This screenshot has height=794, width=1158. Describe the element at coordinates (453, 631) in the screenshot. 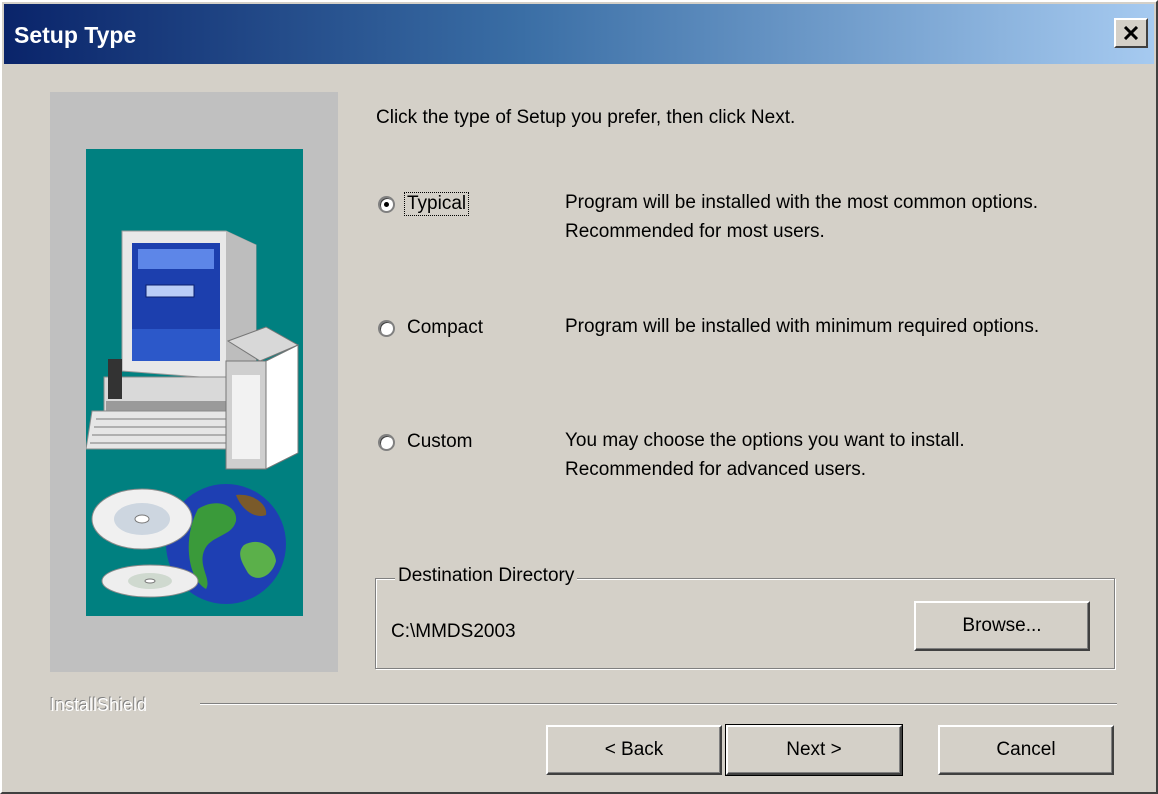

I see `destination-path: C:\MMDS2003` at that location.